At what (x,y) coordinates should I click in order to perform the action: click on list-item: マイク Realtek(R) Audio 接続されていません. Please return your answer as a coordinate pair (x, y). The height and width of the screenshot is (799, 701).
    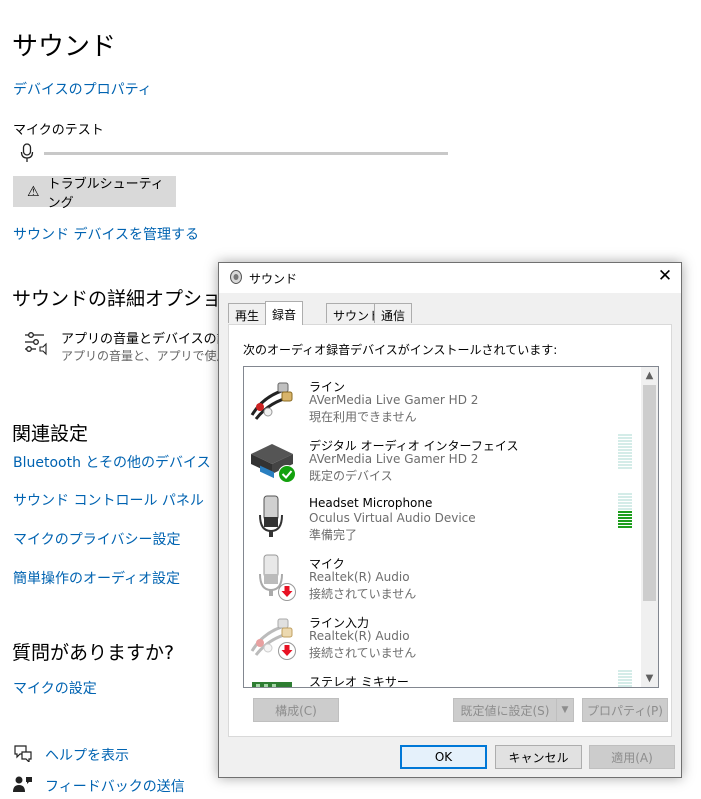
    Looking at the image, I should click on (442, 575).